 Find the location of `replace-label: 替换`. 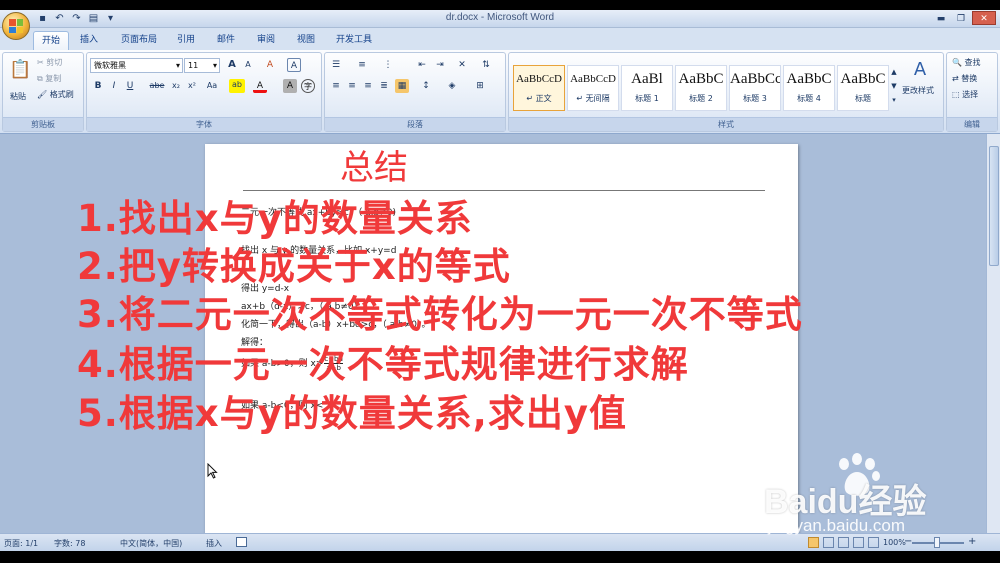

replace-label: 替换 is located at coordinates (969, 78).